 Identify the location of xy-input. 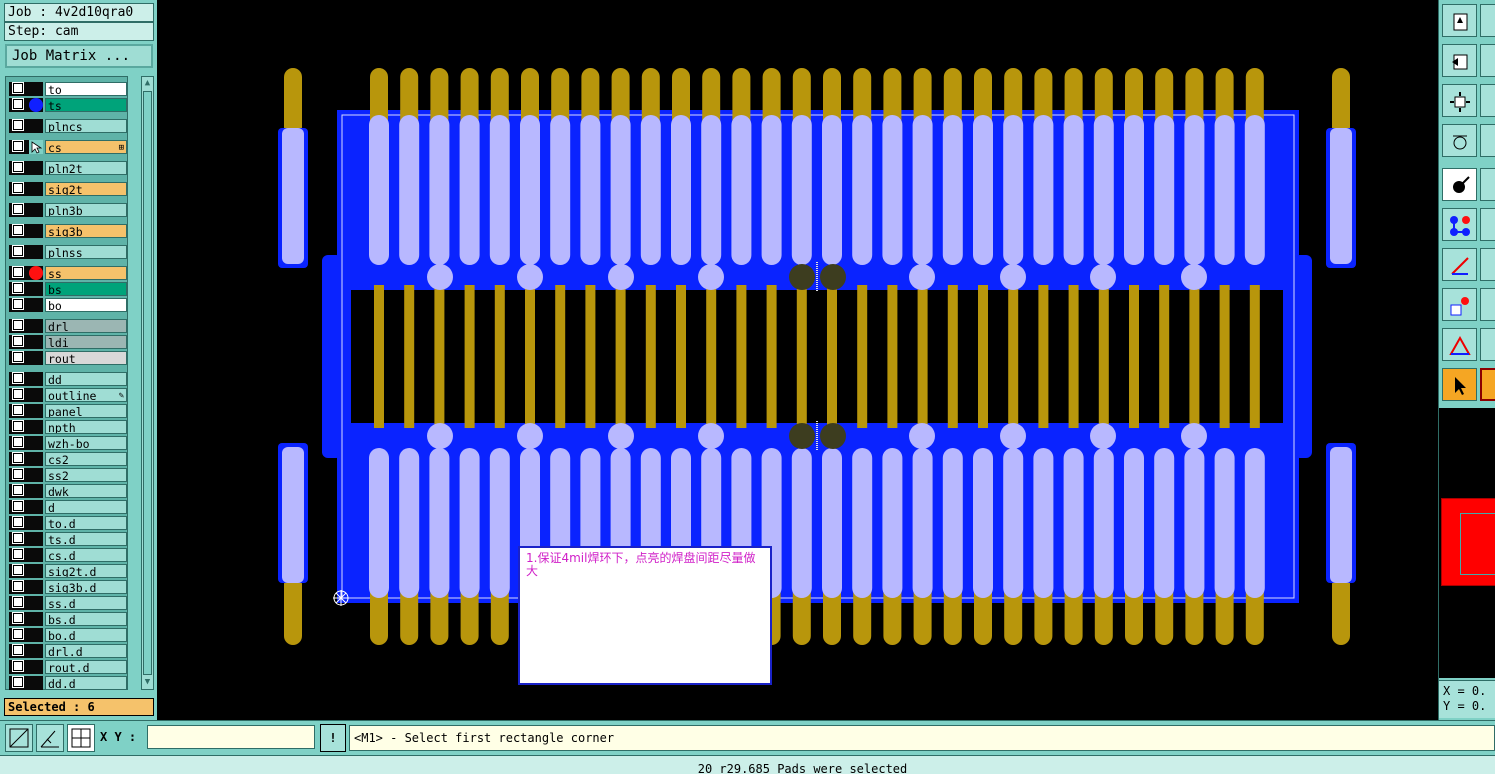
(231, 737).